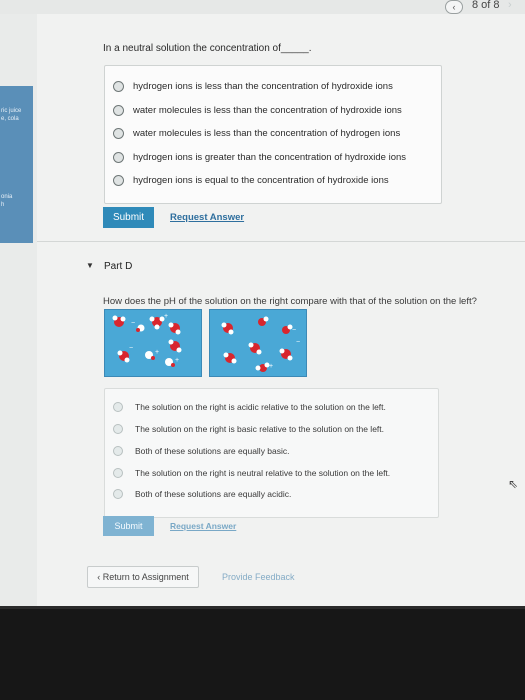 The width and height of the screenshot is (525, 700). Describe the element at coordinates (128, 217) in the screenshot. I see `submit-button-c: Submit` at that location.